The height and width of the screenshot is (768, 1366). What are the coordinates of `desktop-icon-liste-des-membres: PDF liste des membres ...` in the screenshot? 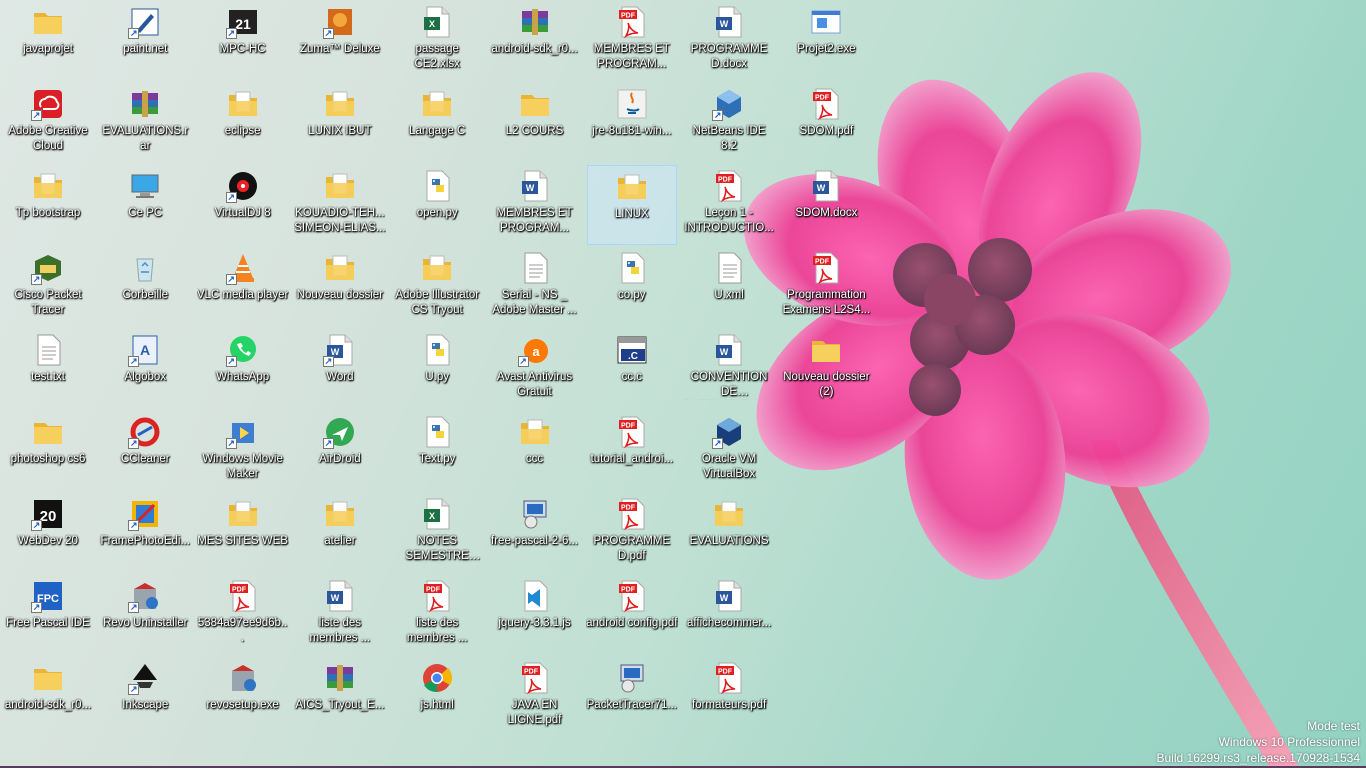 It's located at (437, 615).